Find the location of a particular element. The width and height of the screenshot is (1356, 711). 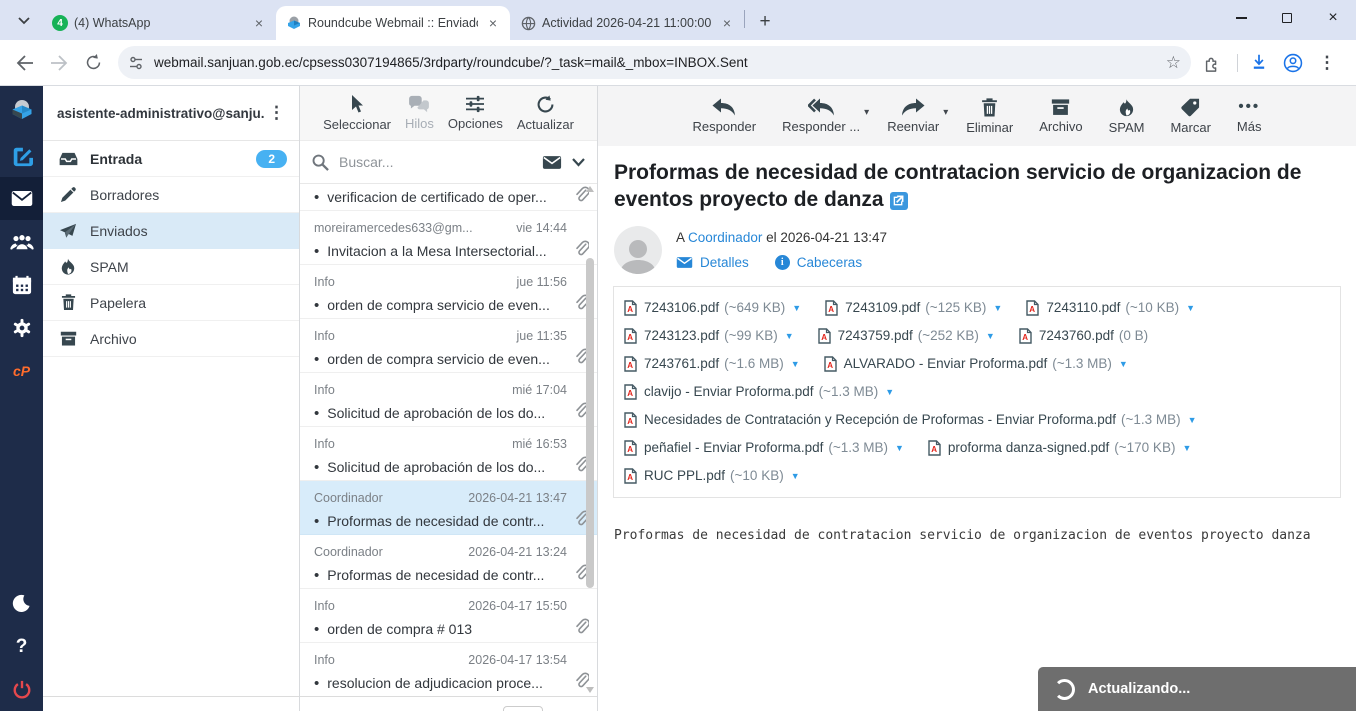

folder-entrada: Entrada 2 is located at coordinates (171, 159).